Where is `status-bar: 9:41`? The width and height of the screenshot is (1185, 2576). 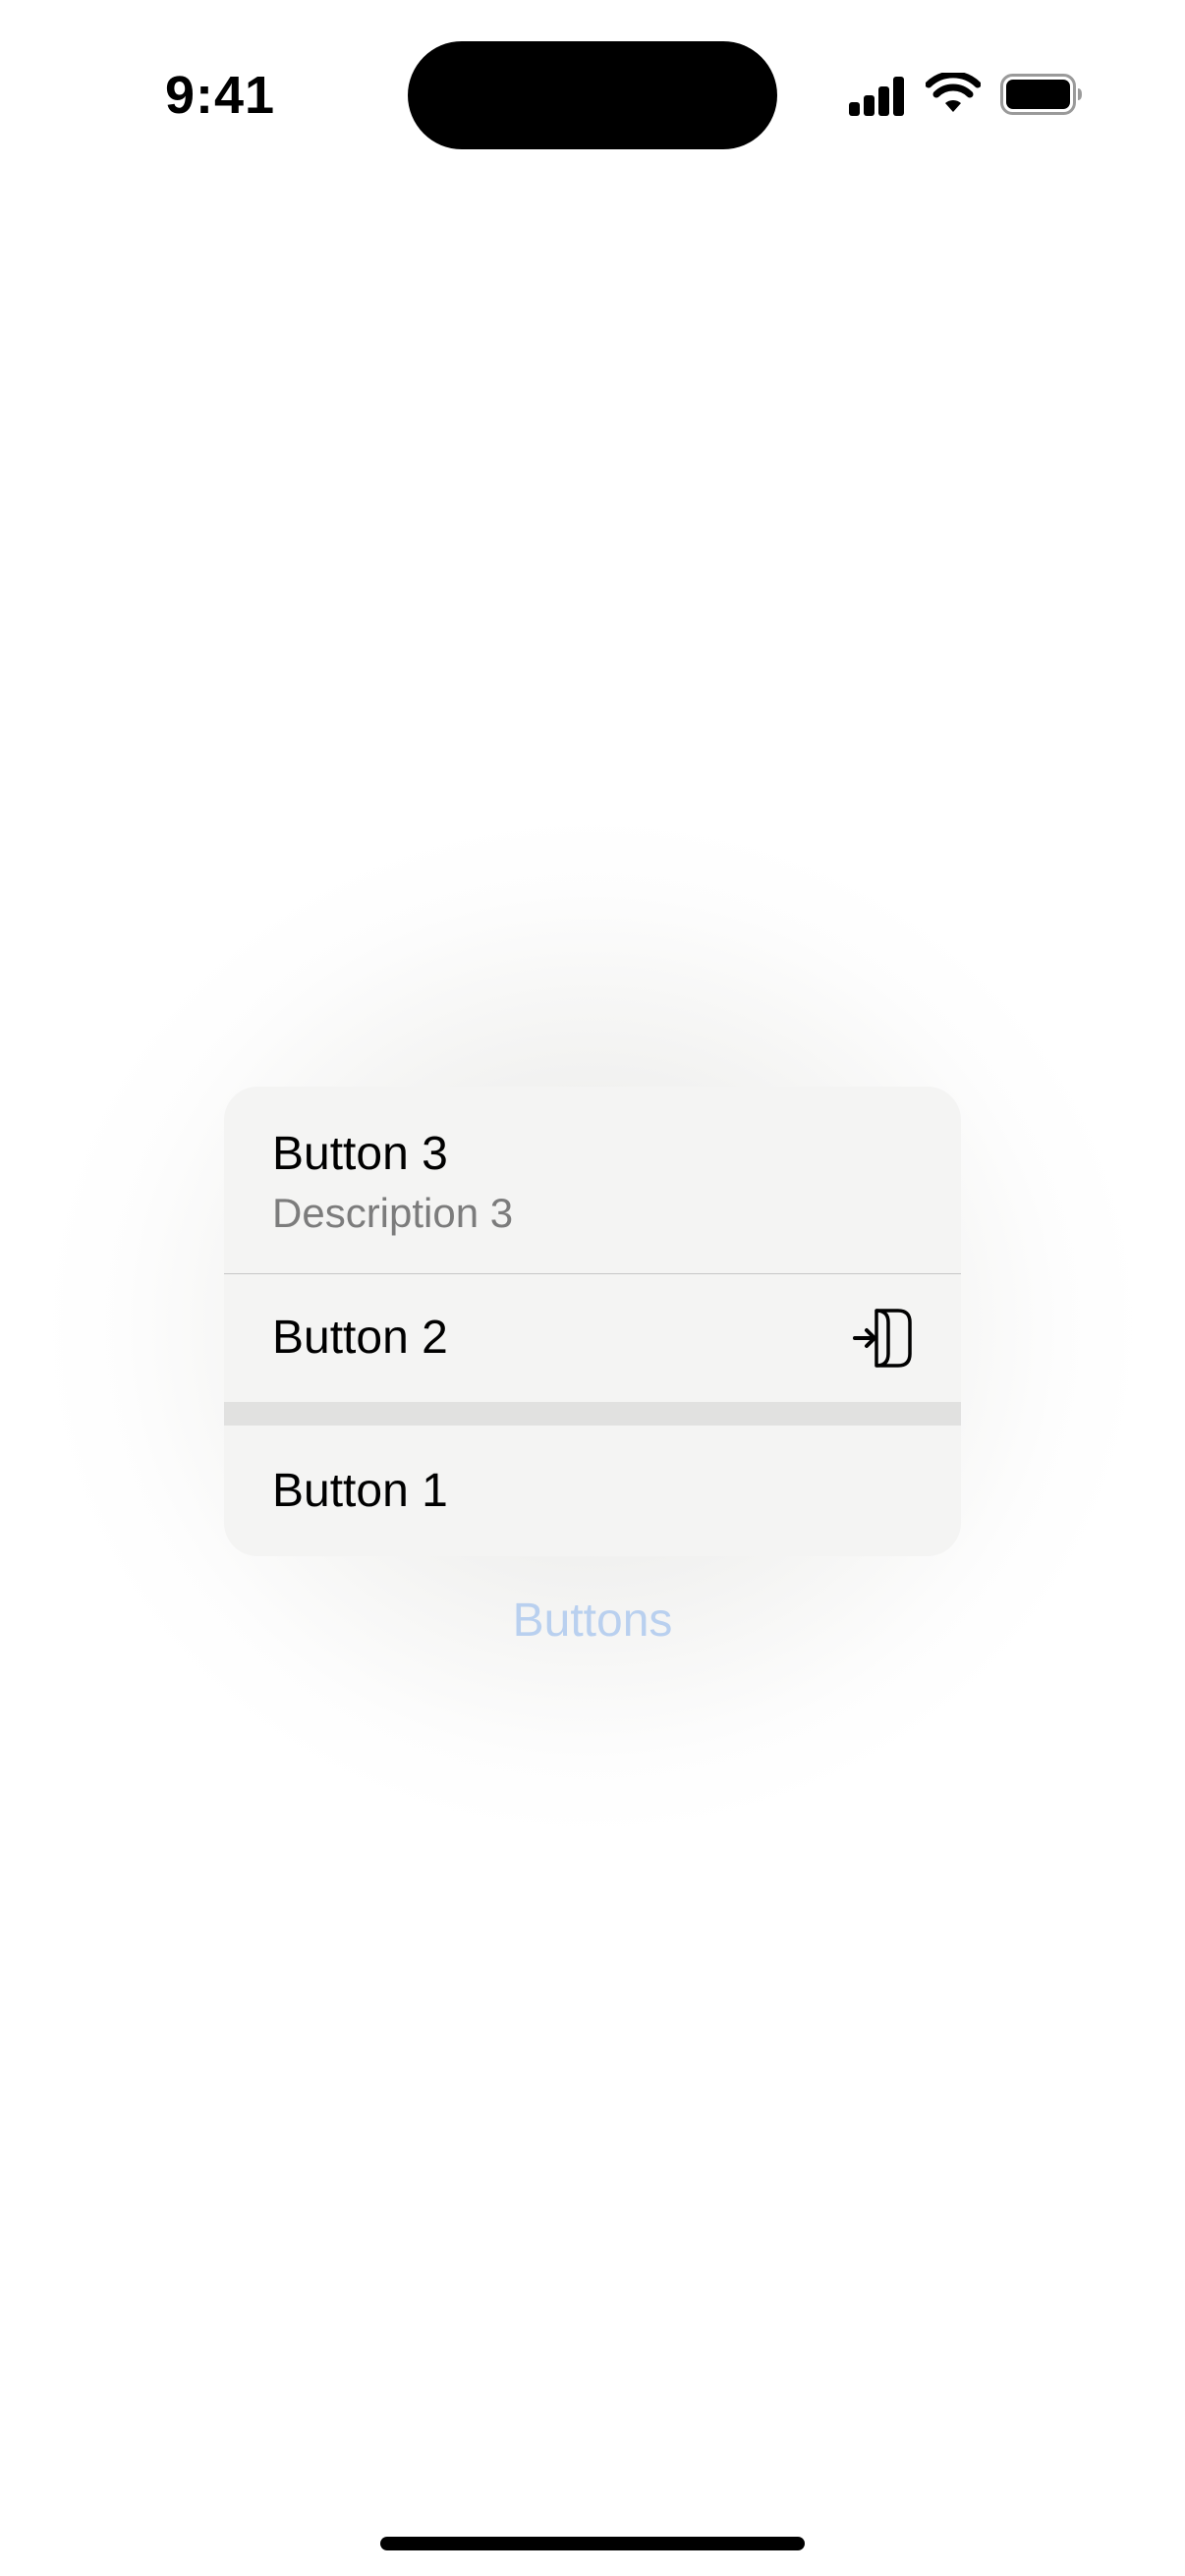 status-bar: 9:41 is located at coordinates (592, 93).